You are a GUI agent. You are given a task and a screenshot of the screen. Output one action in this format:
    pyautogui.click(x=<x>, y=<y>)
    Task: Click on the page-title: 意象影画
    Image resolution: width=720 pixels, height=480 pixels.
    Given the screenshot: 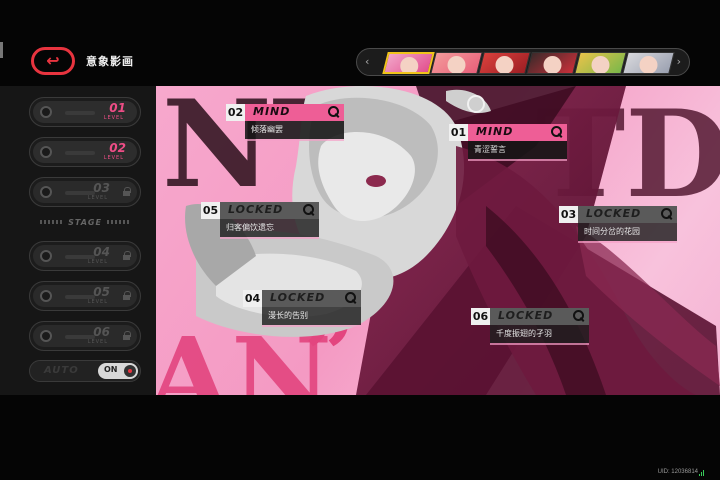 What is the action you would take?
    pyautogui.click(x=110, y=61)
    